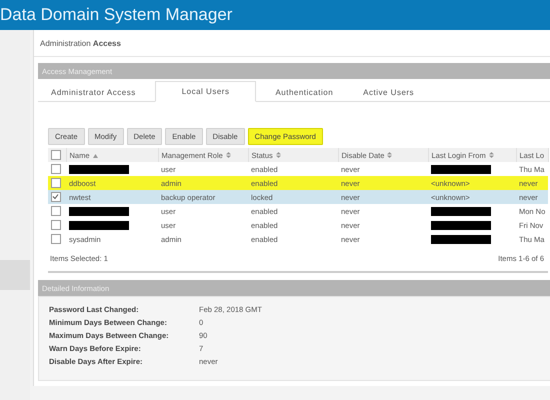 The height and width of the screenshot is (400, 550). I want to click on breadcrumb: Administration Access, so click(292, 43).